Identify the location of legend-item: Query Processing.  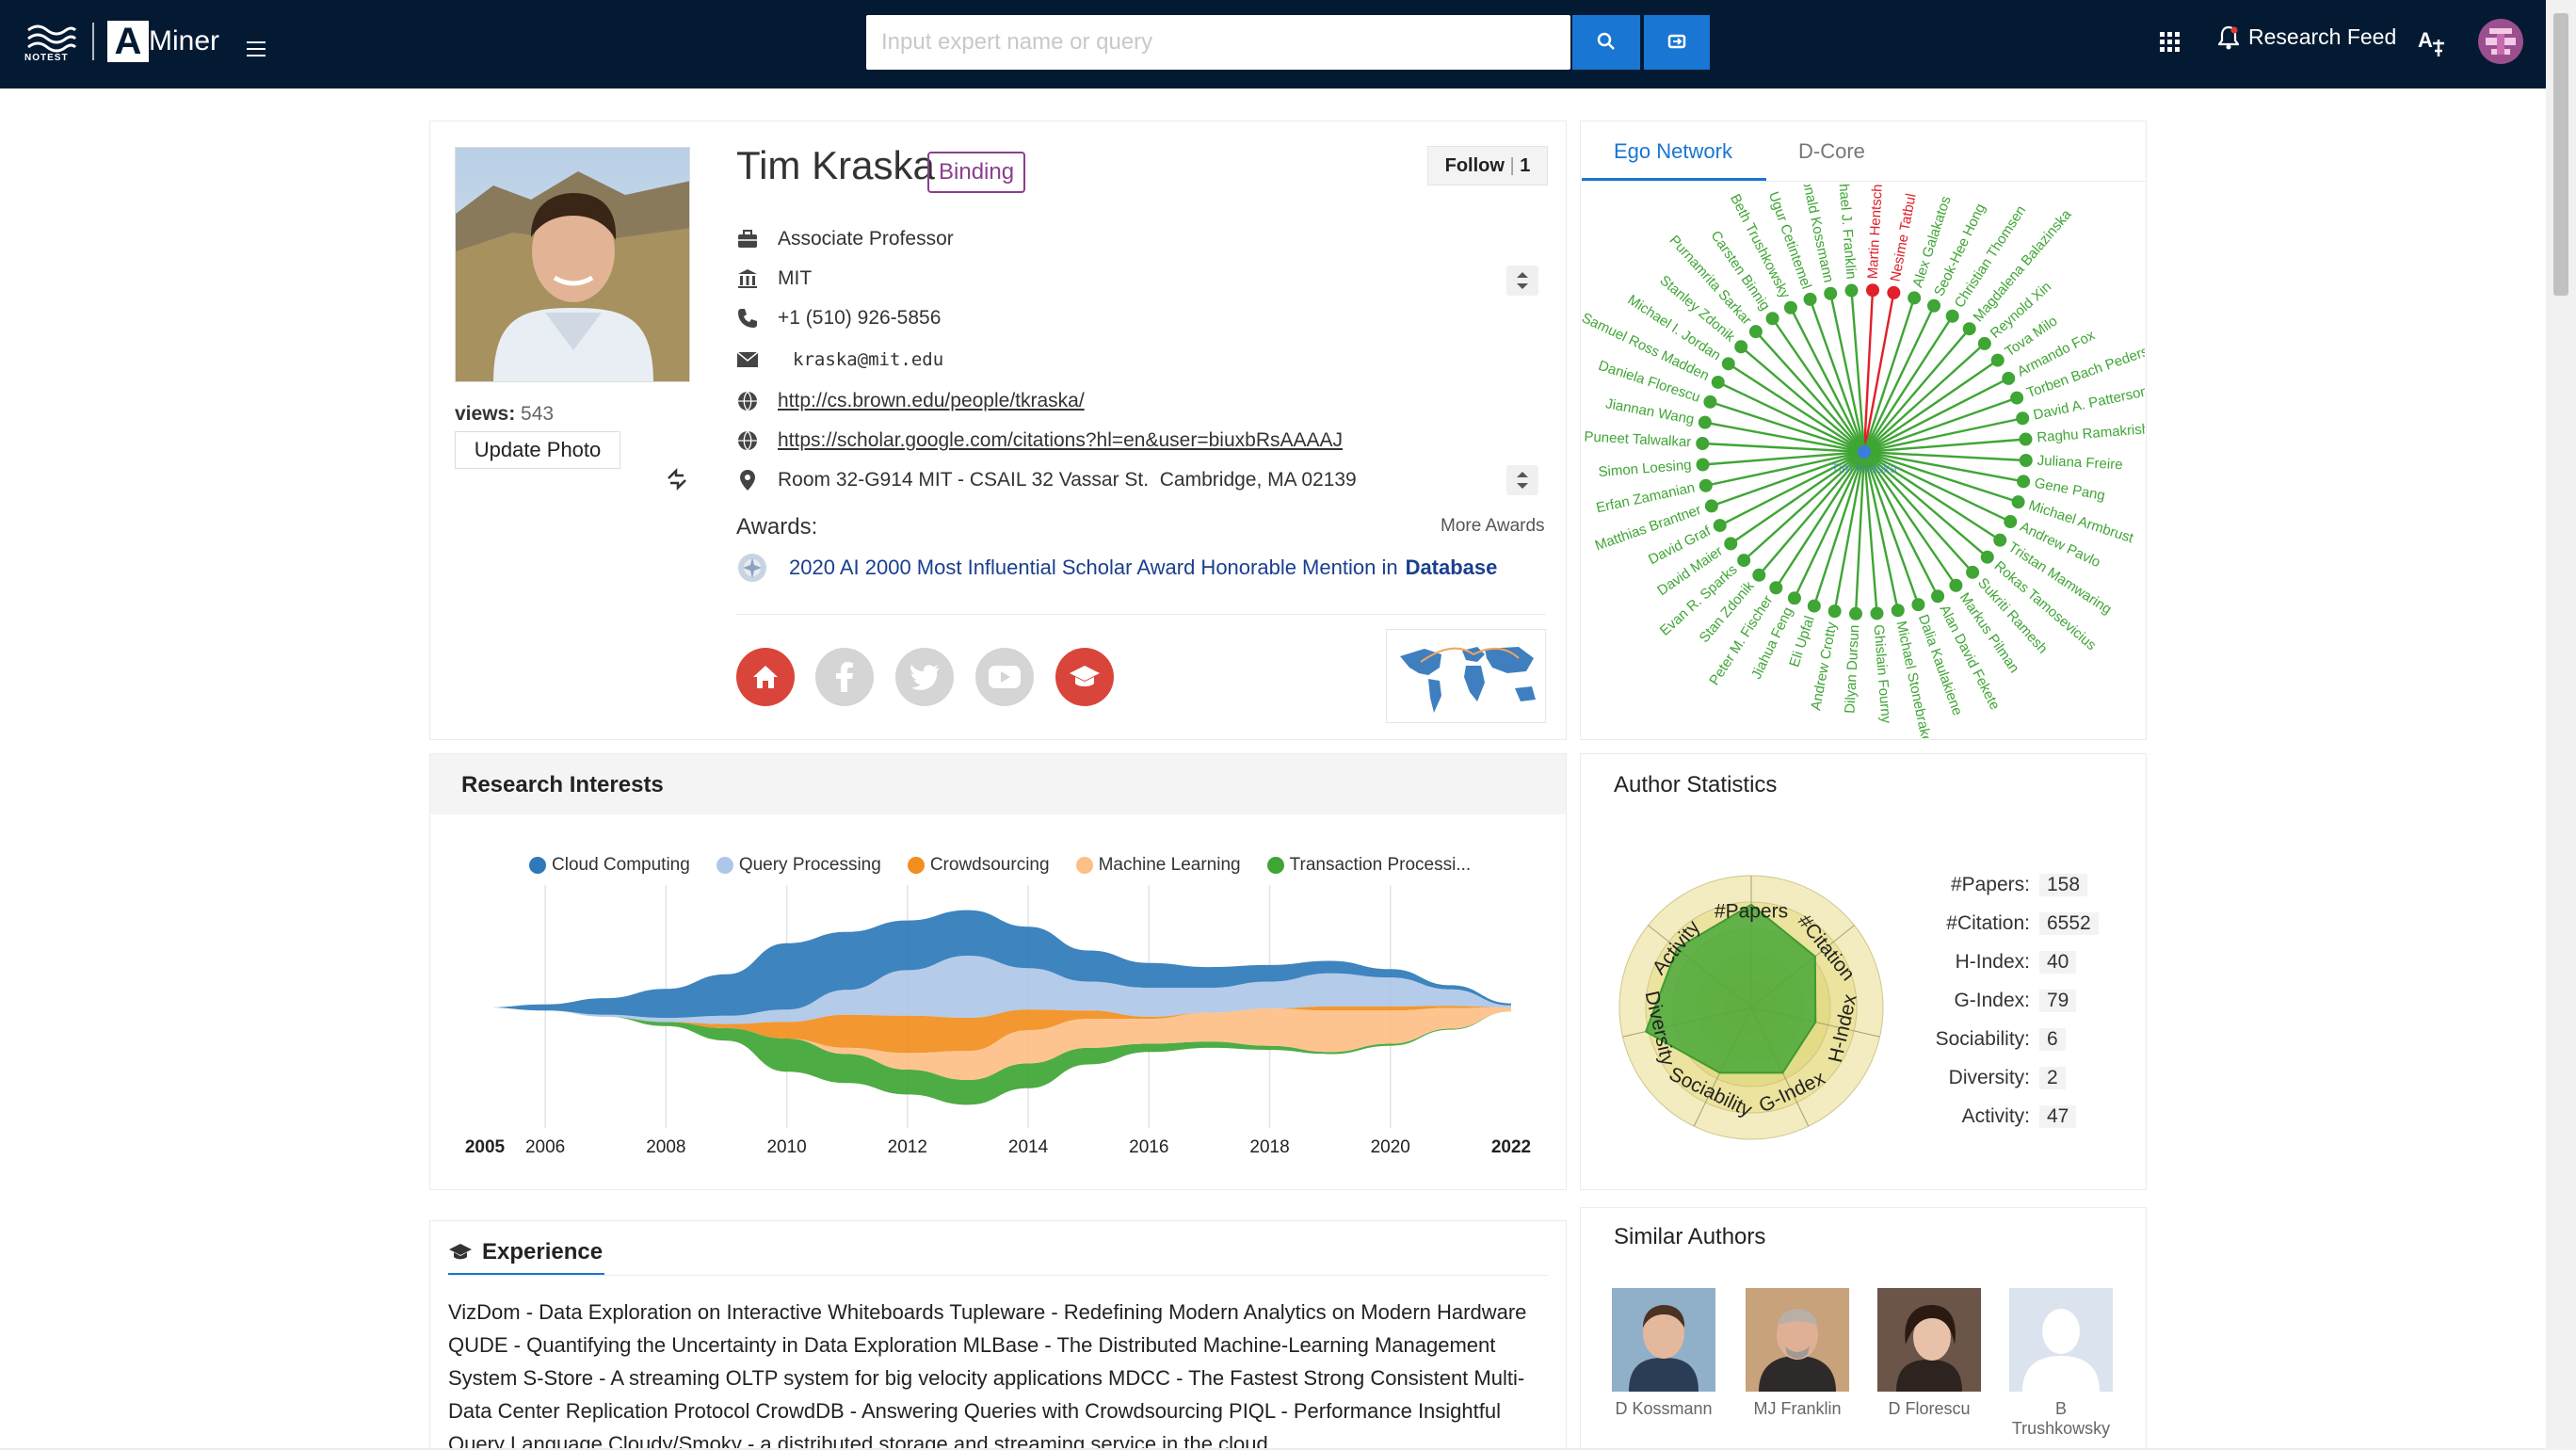
(798, 865).